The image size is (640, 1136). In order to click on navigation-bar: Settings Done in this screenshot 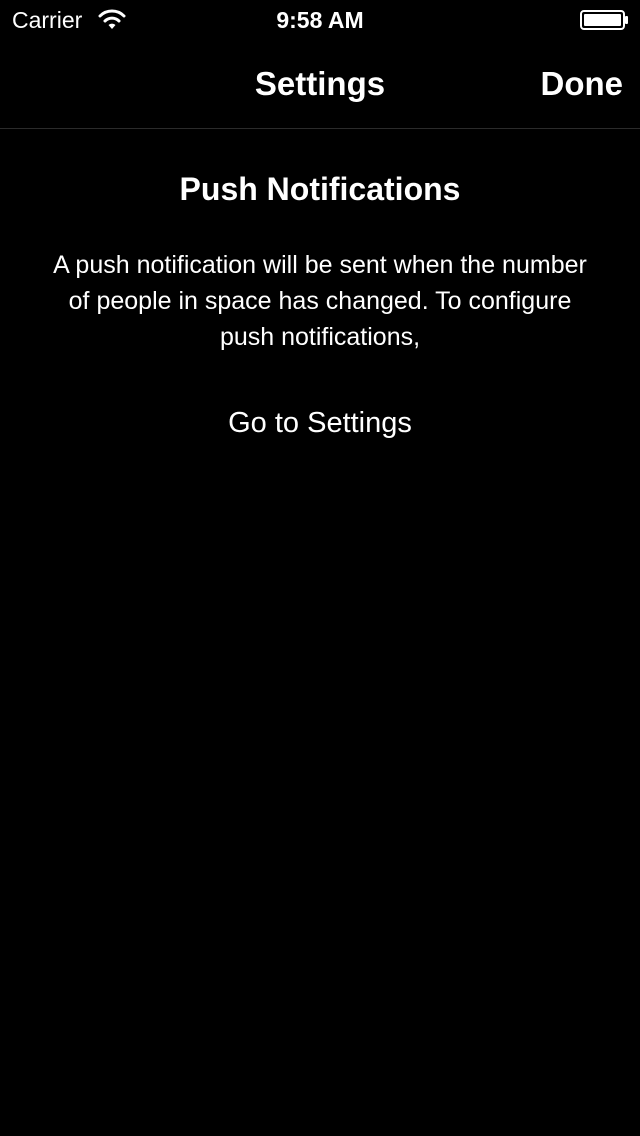, I will do `click(320, 84)`.